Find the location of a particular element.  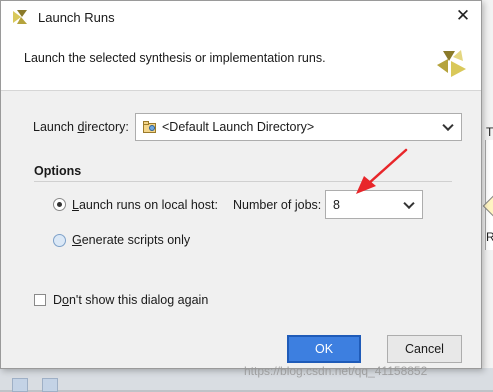

label-text: irectory: is located at coordinates (106, 127).